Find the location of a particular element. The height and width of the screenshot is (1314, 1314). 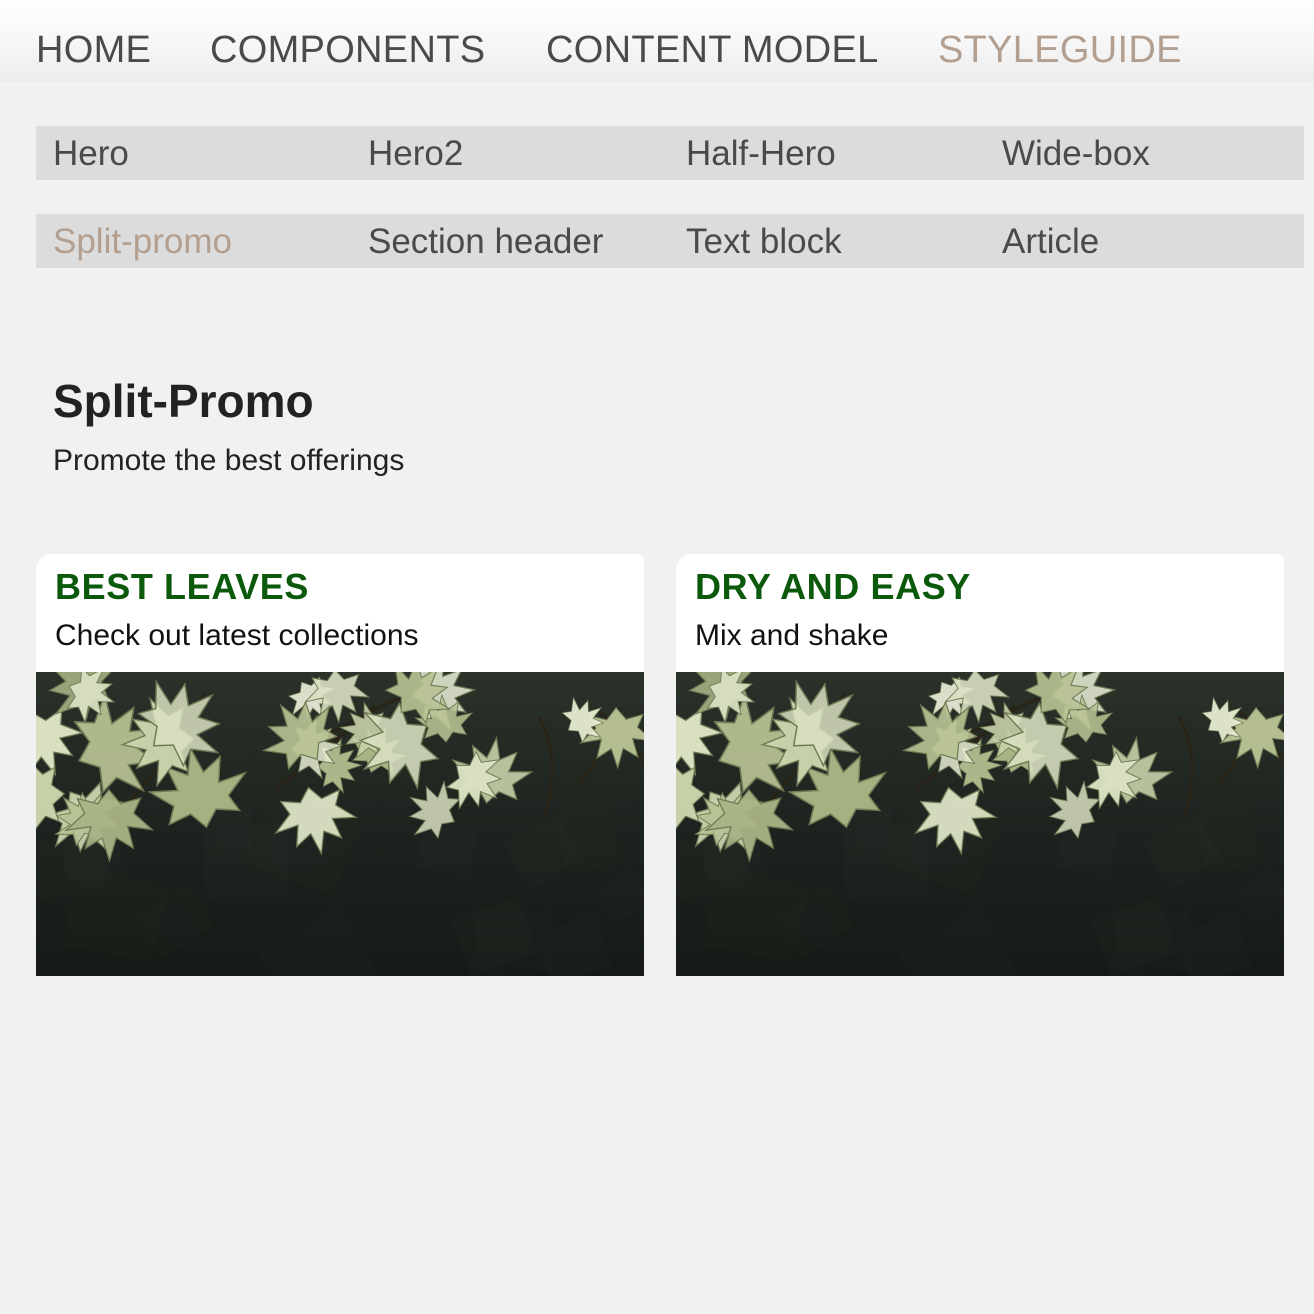

promo-card-best-leaves: BEST LEAVES Check out latest collections is located at coordinates (340, 765).